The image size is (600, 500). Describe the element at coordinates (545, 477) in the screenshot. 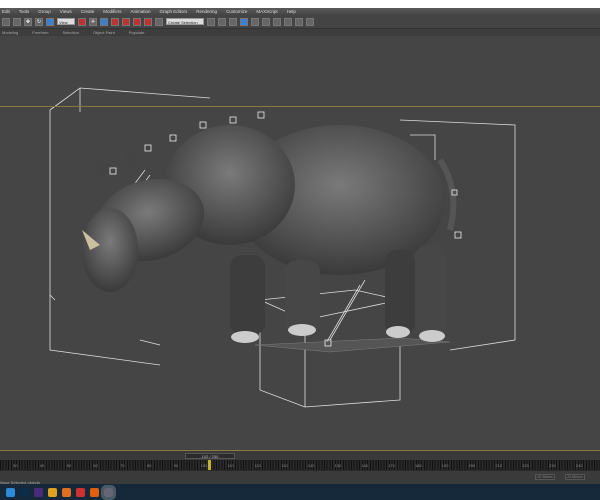

I see `x-coordinate-field: -26.954cm` at that location.